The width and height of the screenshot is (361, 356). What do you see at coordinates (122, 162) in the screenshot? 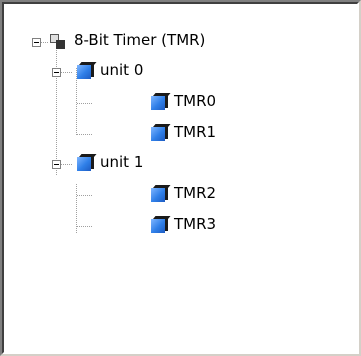
I see `tree-node-label: unit 1` at bounding box center [122, 162].